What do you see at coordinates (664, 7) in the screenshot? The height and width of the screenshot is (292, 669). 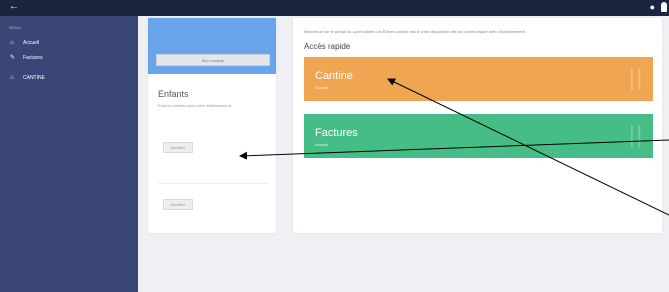 I see `user-icon` at bounding box center [664, 7].